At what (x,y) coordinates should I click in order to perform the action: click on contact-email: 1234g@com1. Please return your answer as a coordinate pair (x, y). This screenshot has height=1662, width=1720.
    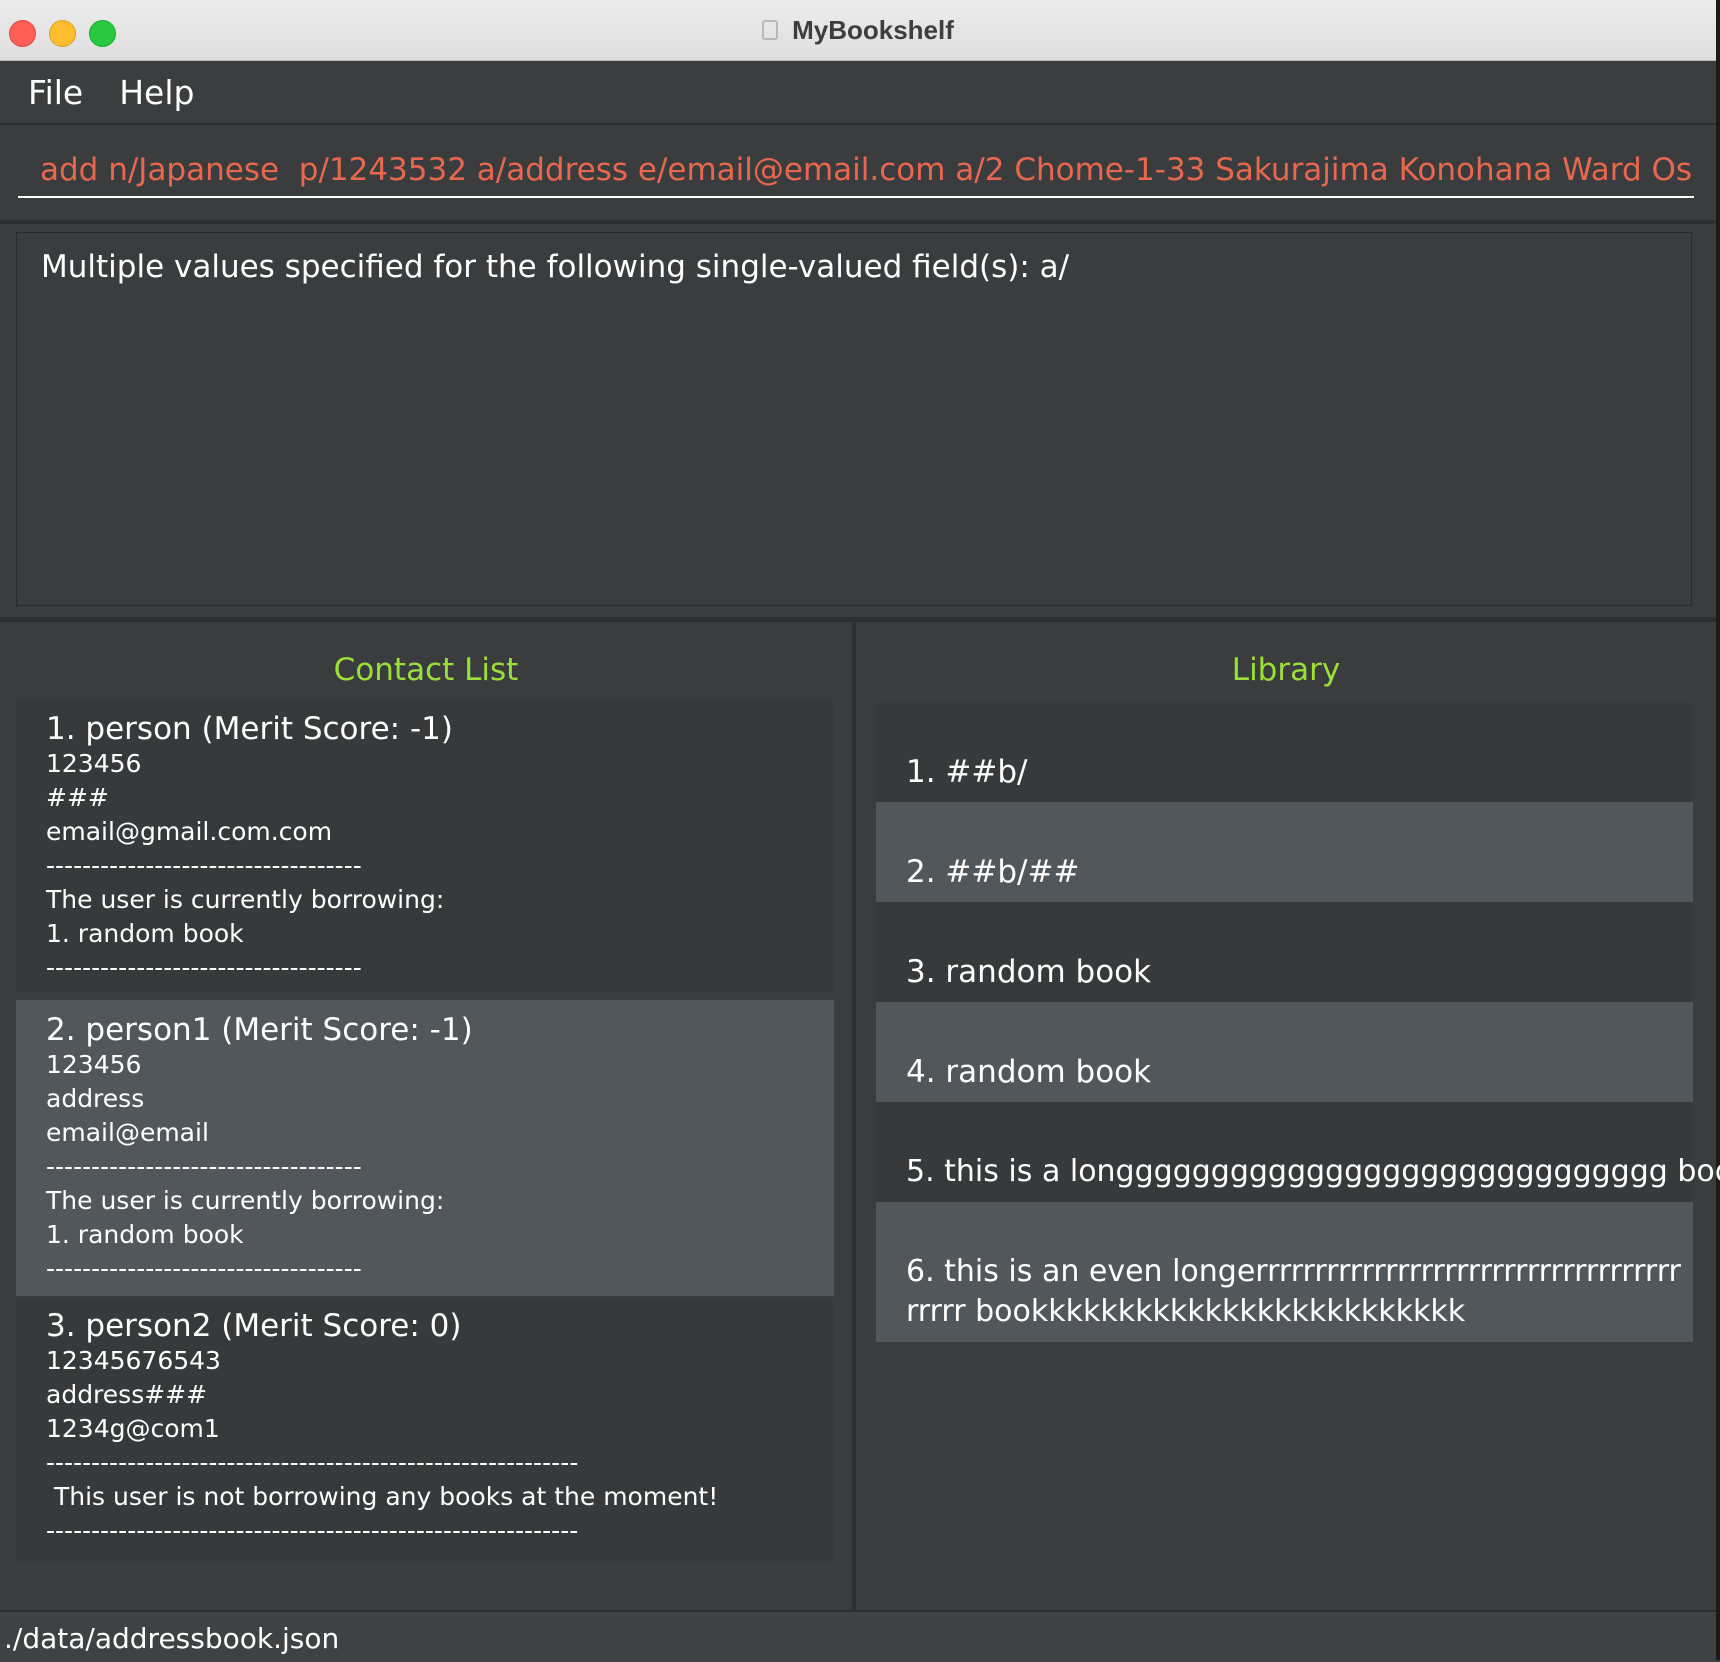
    Looking at the image, I should click on (133, 1428).